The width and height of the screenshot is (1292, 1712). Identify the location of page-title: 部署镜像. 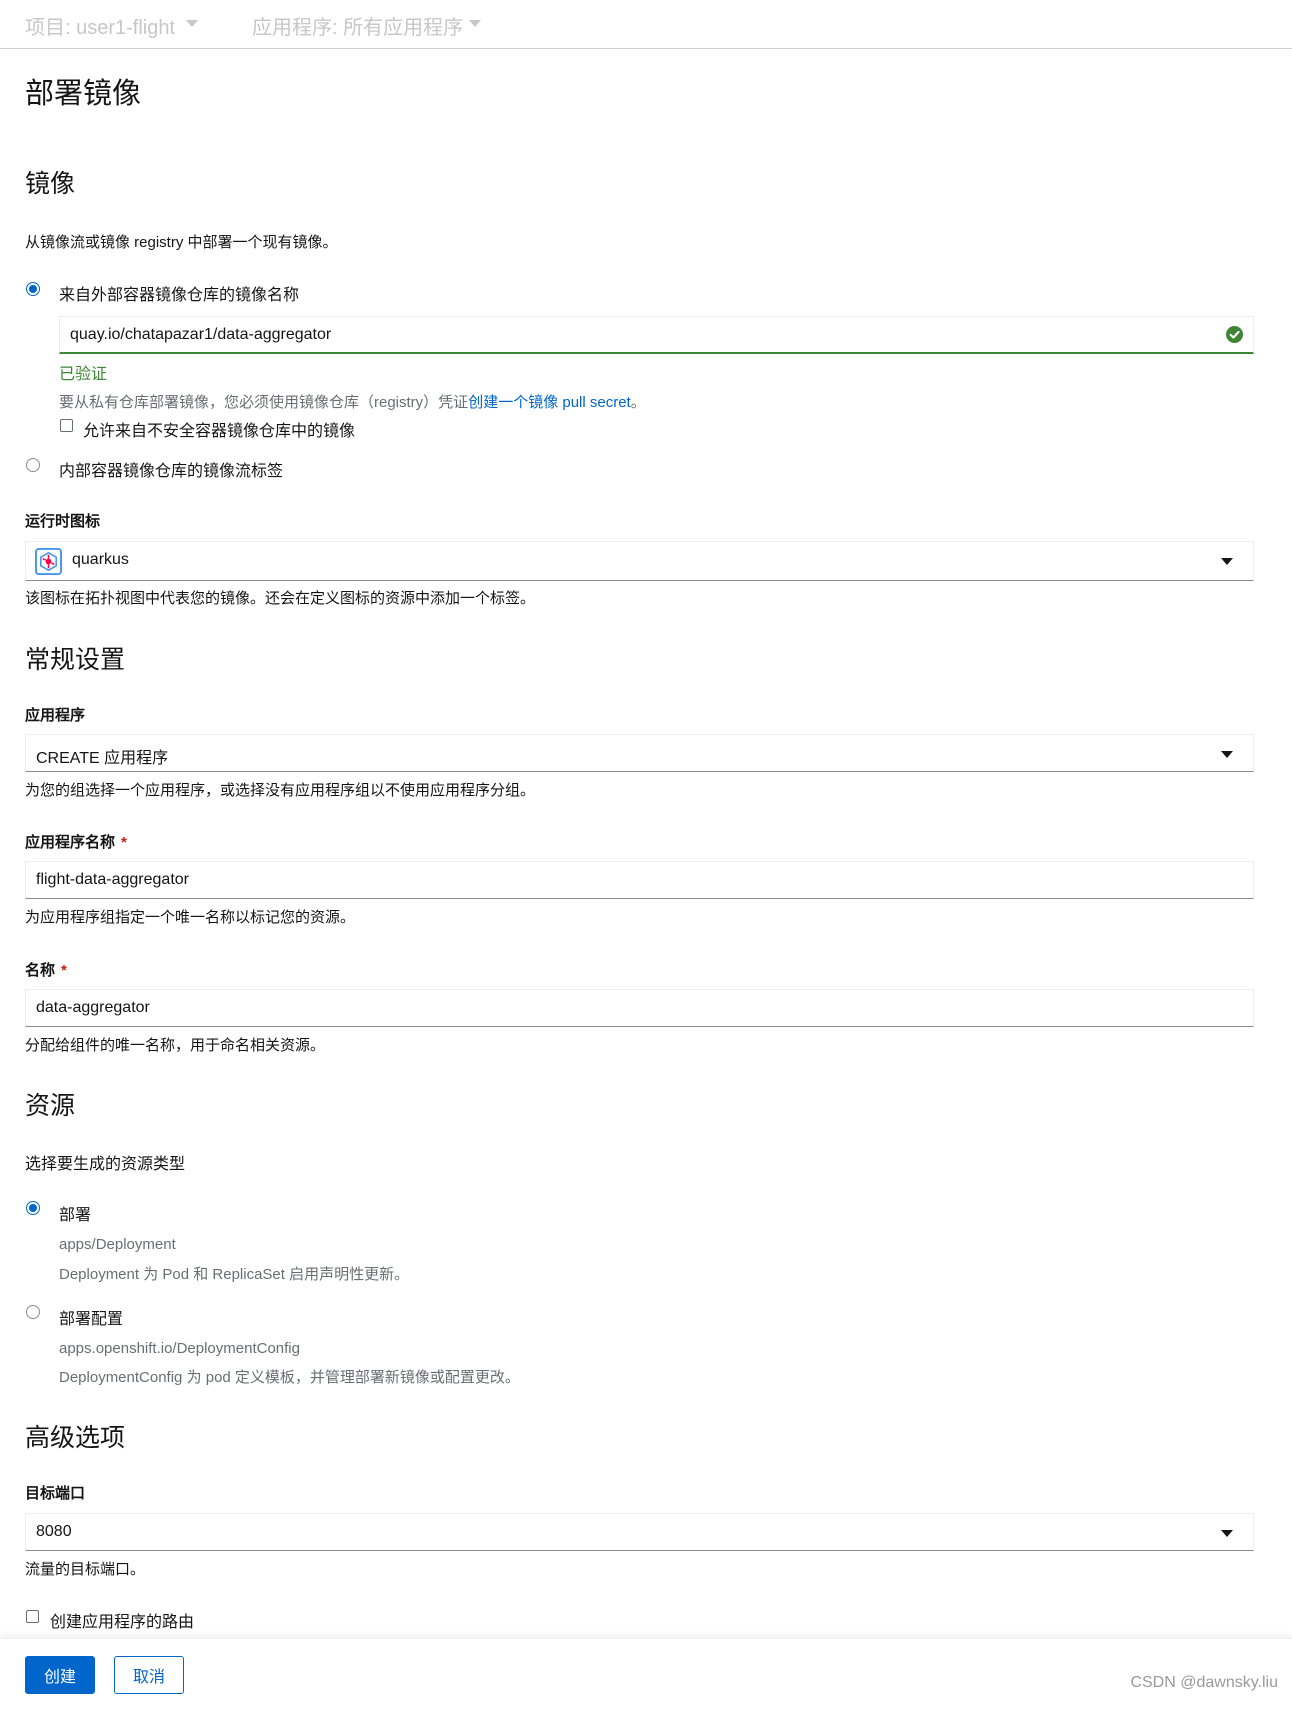
(83, 94).